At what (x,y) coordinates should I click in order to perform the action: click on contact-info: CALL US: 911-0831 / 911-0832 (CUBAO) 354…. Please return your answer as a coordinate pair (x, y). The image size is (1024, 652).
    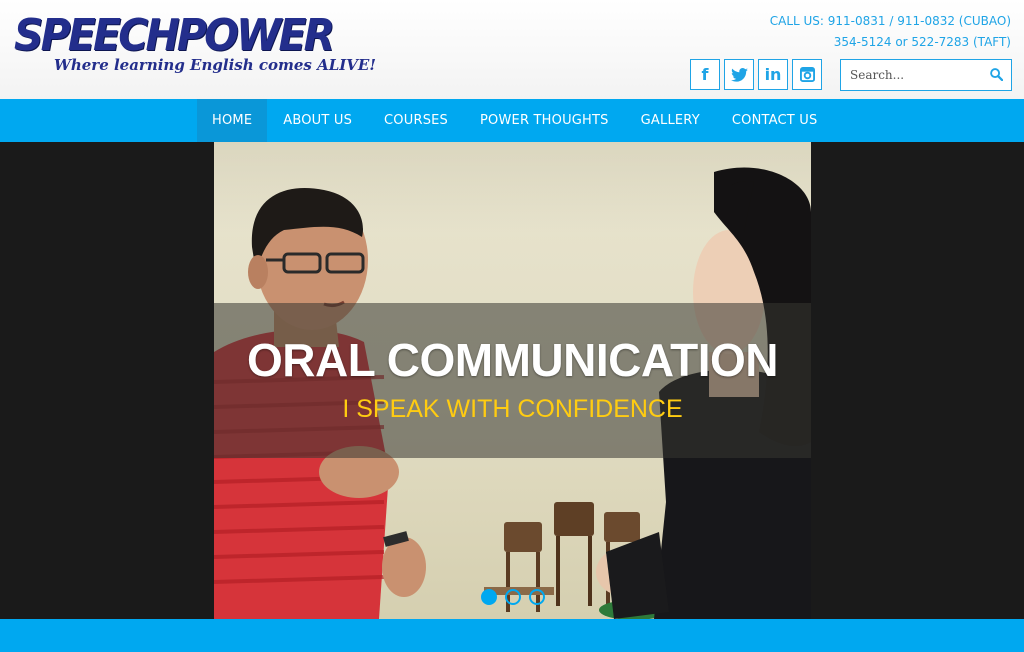
    Looking at the image, I should click on (890, 32).